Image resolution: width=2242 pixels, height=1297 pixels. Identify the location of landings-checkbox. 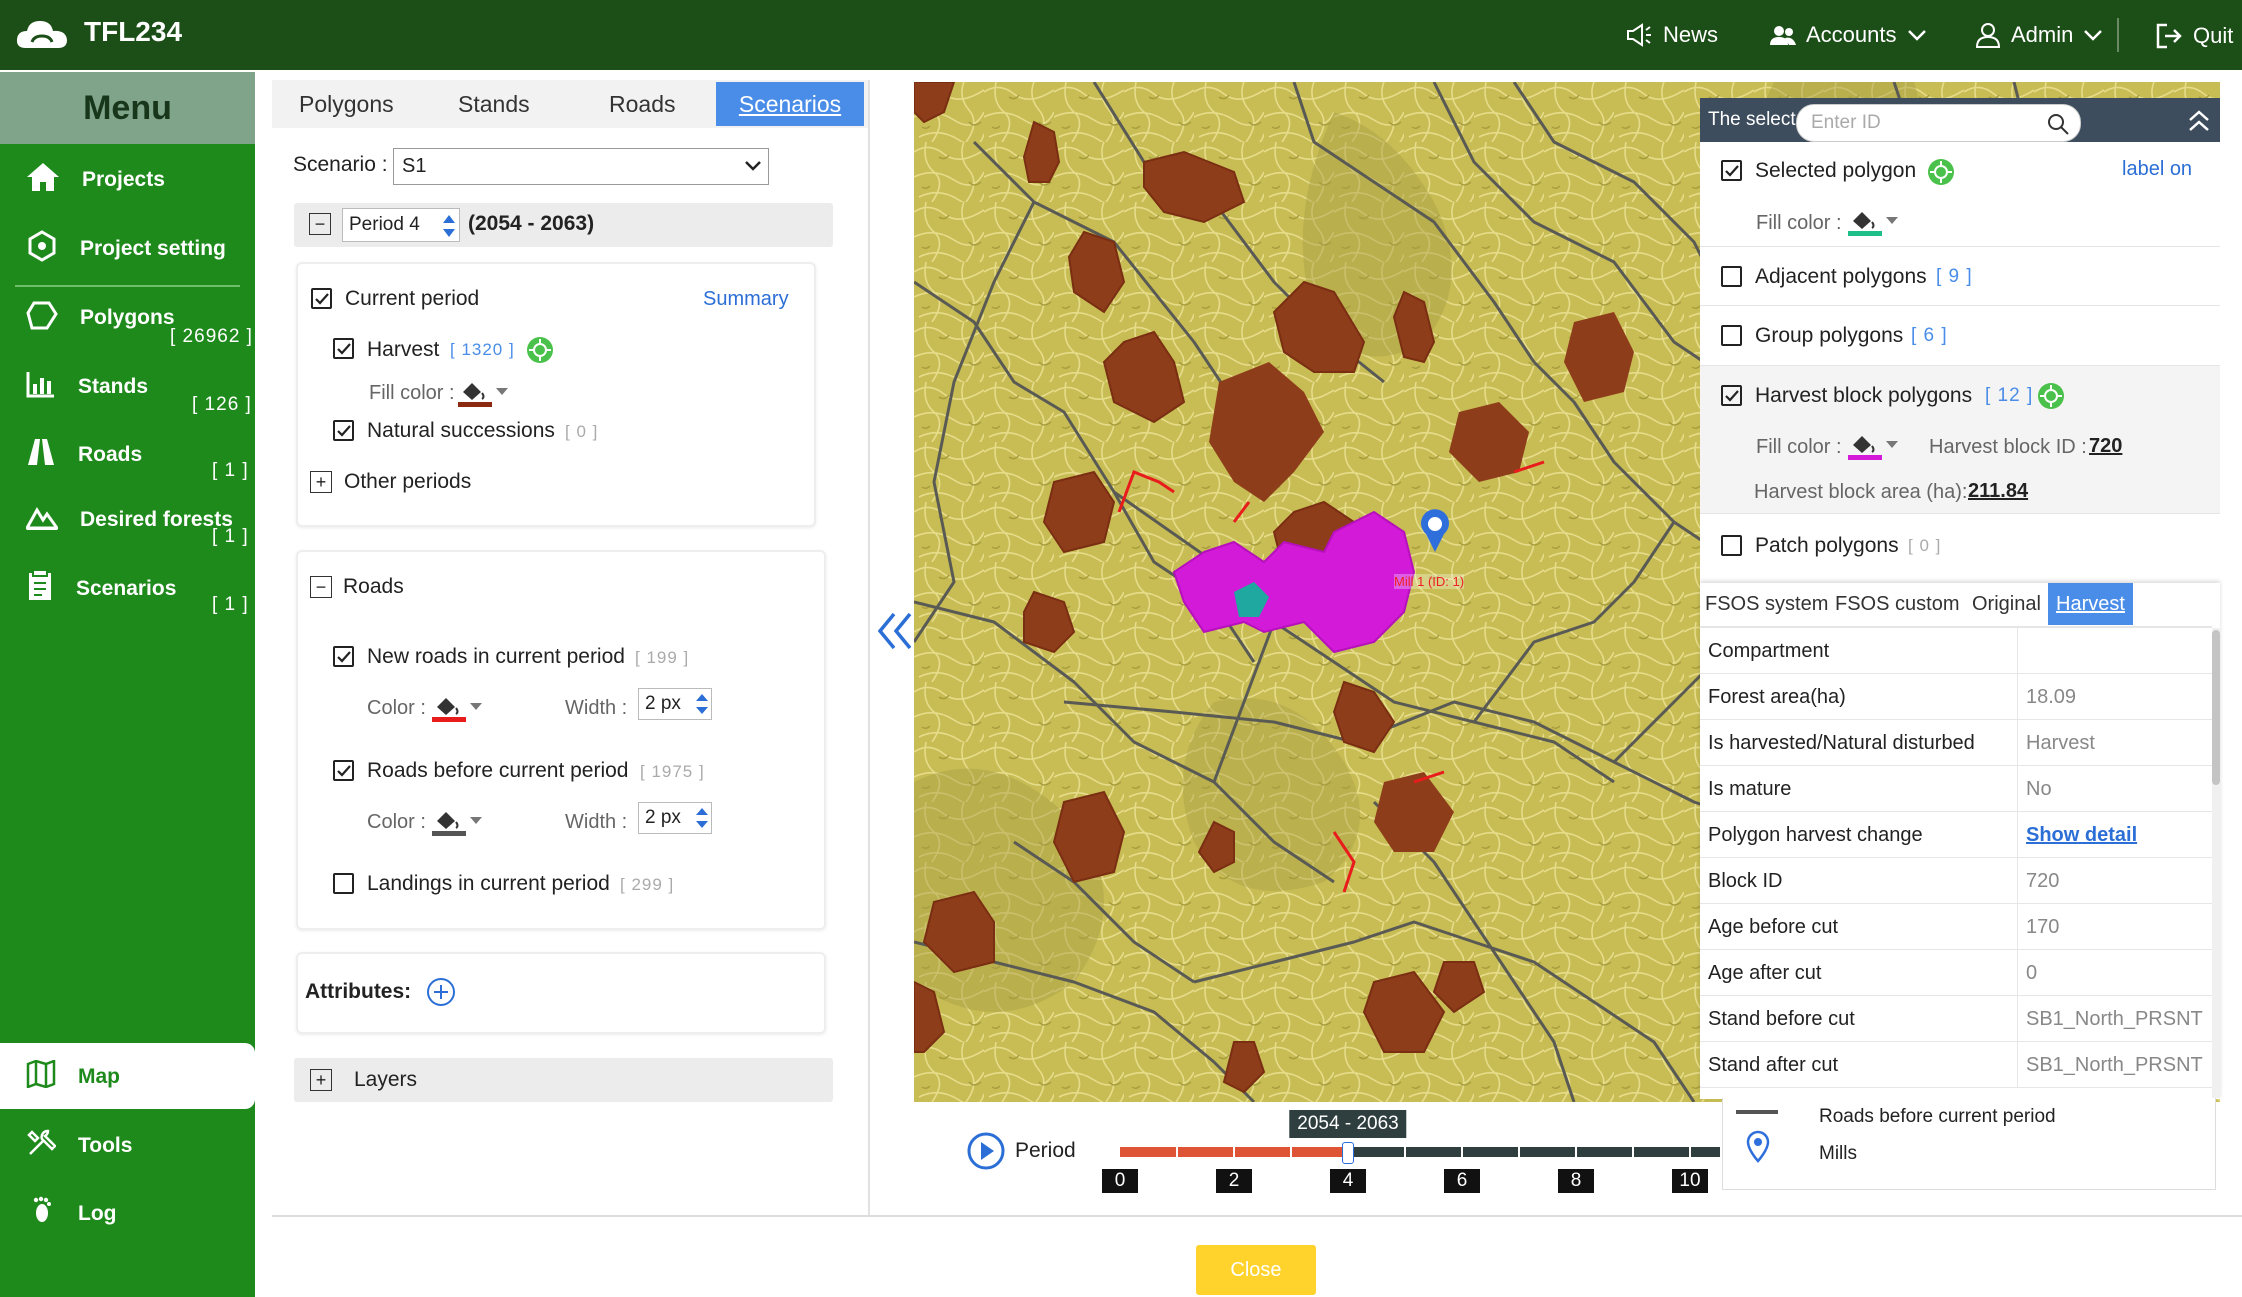
(343, 883).